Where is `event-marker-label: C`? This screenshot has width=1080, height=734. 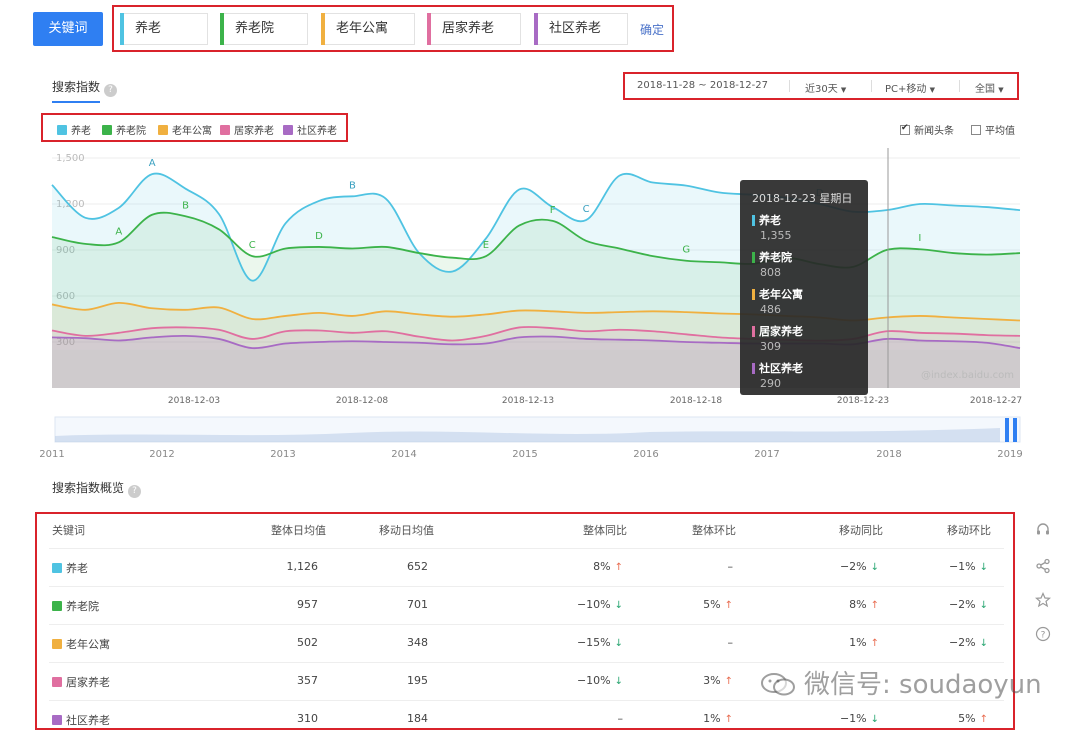
event-marker-label: C is located at coordinates (252, 245).